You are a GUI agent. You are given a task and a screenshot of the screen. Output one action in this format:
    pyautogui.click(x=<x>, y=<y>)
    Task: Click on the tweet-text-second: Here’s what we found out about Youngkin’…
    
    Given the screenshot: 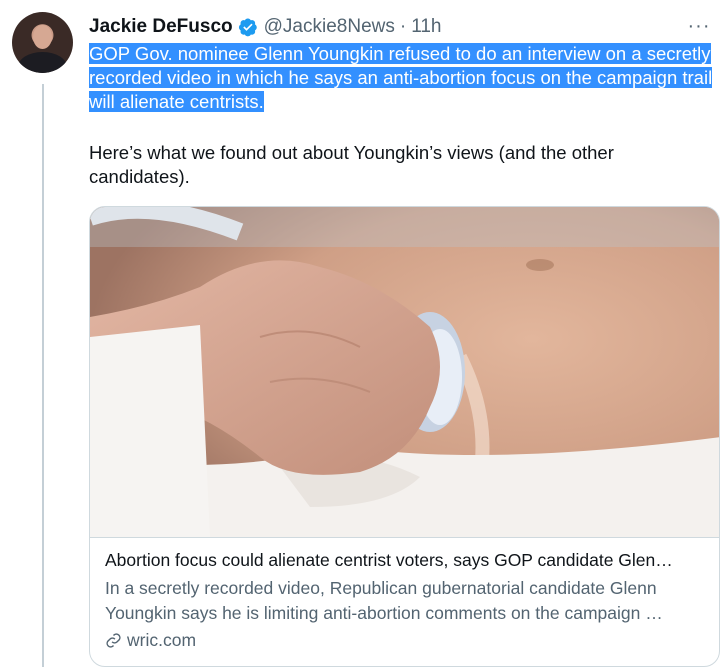 What is the action you would take?
    pyautogui.click(x=351, y=164)
    